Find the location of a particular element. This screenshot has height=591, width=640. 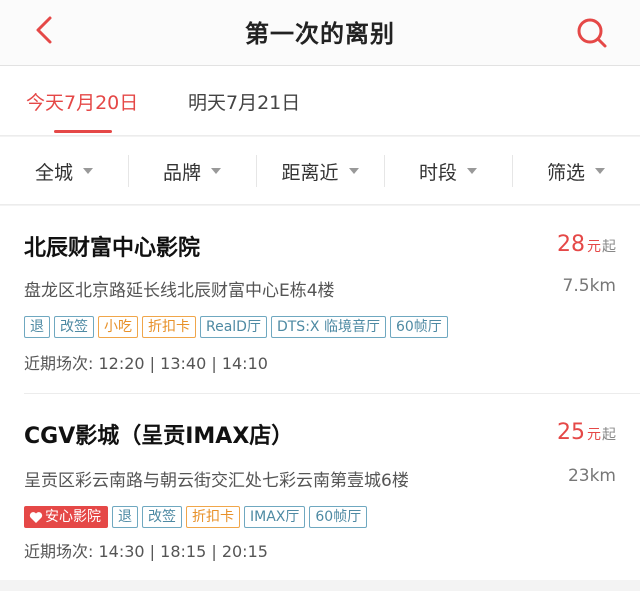

filter-brand: 品牌 is located at coordinates (192, 171).